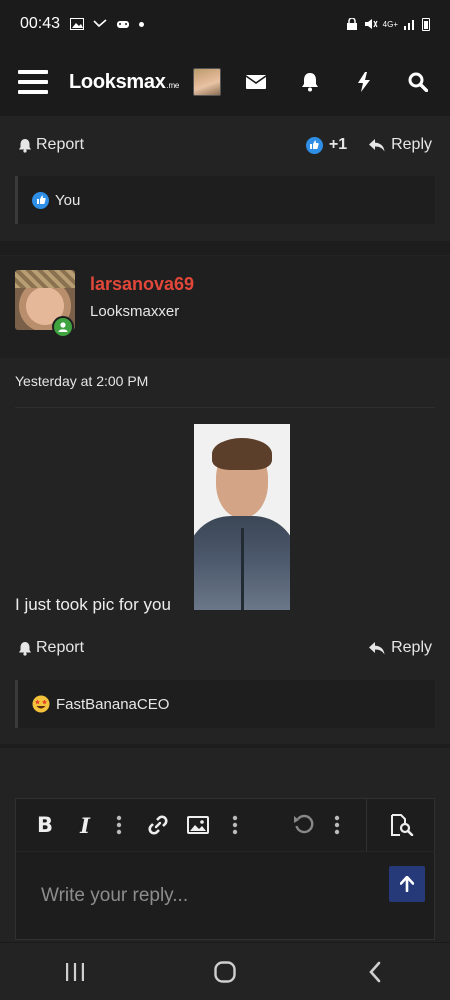 This screenshot has height=1000, width=450. I want to click on reply-editor: B I, so click(225, 869).